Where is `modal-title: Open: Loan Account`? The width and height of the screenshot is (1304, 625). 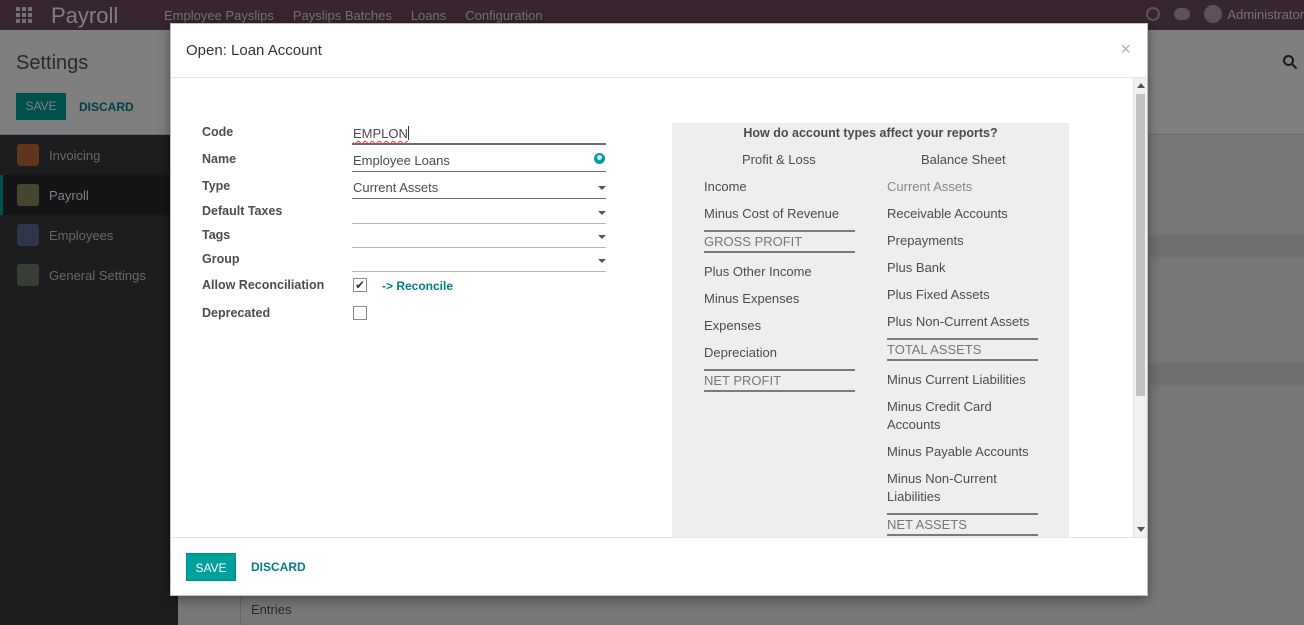
modal-title: Open: Loan Account is located at coordinates (254, 50).